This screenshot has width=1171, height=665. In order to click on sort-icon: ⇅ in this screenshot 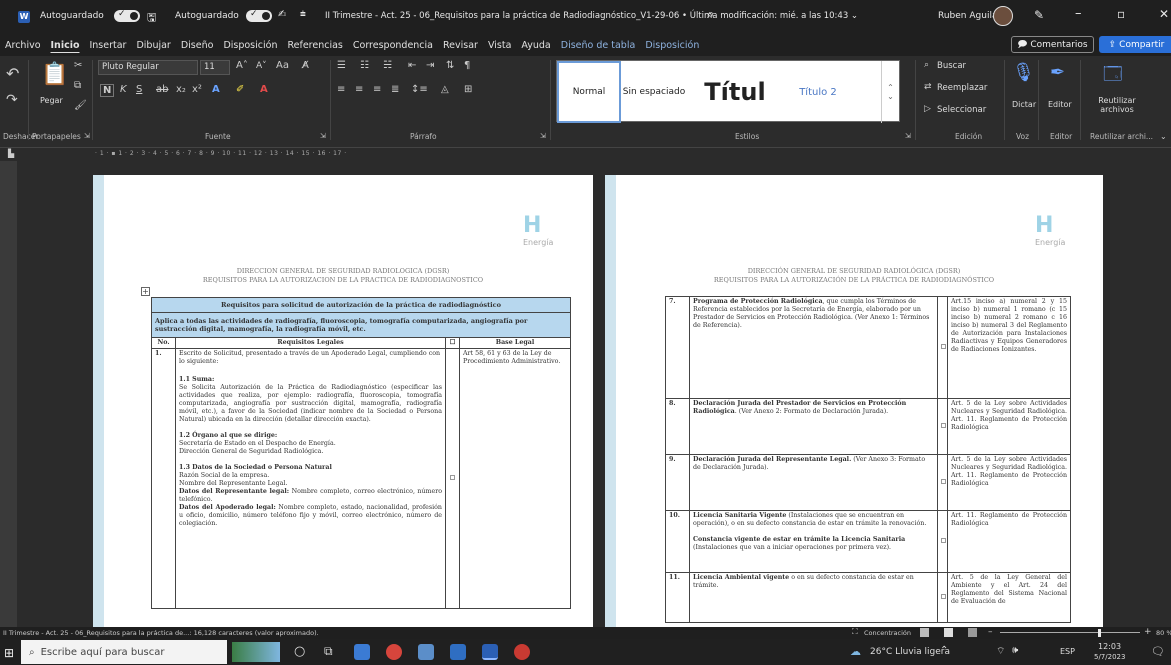, I will do `click(450, 65)`.